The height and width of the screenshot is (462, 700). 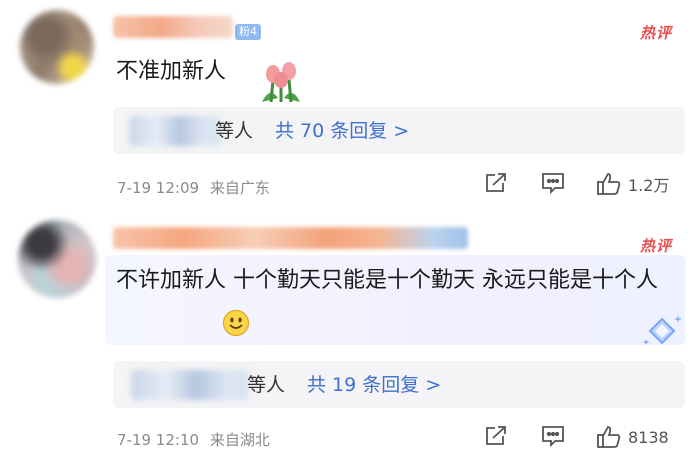 I want to click on like-button: 1.2万, so click(x=632, y=184).